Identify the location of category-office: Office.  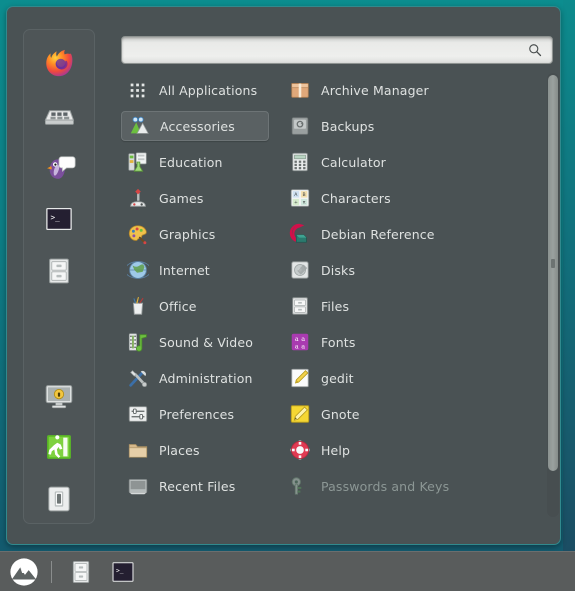
(195, 306).